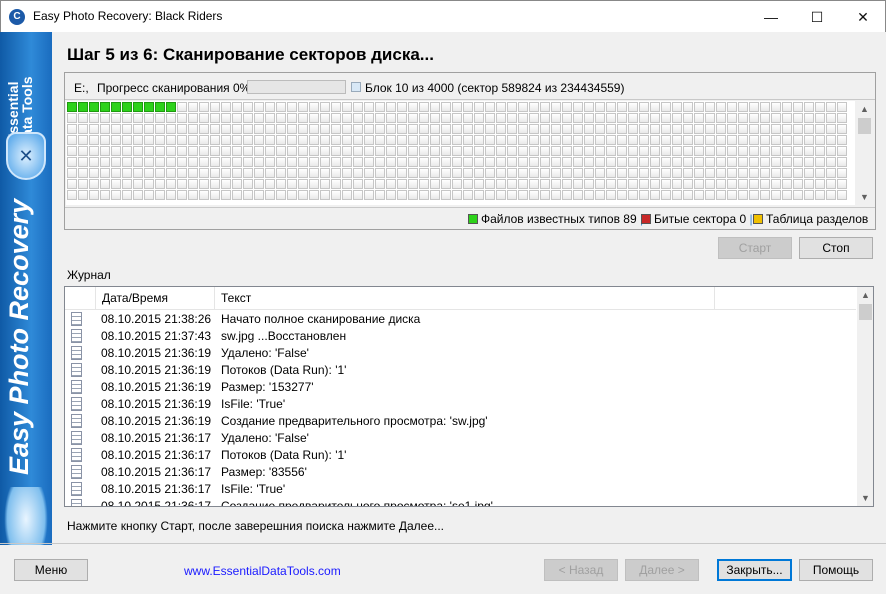 This screenshot has width=886, height=594. Describe the element at coordinates (863, 17) in the screenshot. I see `close-window-button: ✕` at that location.